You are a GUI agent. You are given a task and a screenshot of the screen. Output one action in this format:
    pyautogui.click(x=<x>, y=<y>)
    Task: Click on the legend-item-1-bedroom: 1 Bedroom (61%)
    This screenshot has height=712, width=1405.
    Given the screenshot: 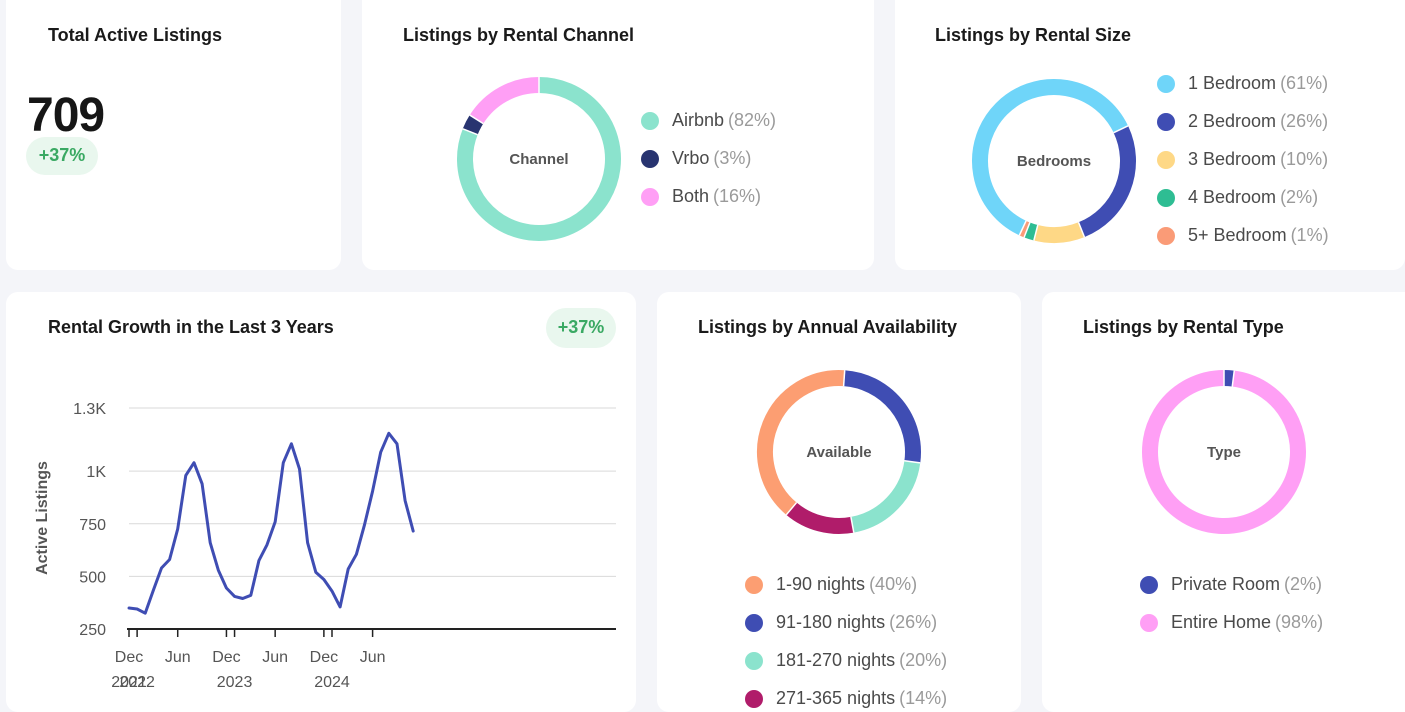 What is the action you would take?
    pyautogui.click(x=1242, y=83)
    